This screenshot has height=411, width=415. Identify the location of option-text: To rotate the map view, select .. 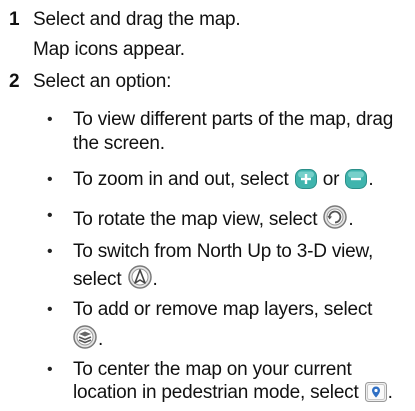
(213, 218).